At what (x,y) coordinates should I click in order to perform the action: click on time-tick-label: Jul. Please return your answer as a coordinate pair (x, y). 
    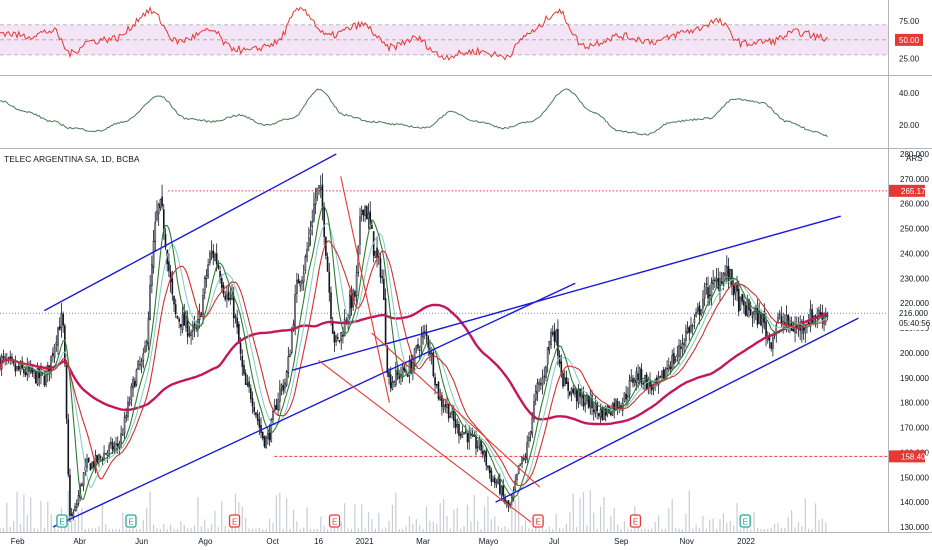
    Looking at the image, I should click on (554, 541).